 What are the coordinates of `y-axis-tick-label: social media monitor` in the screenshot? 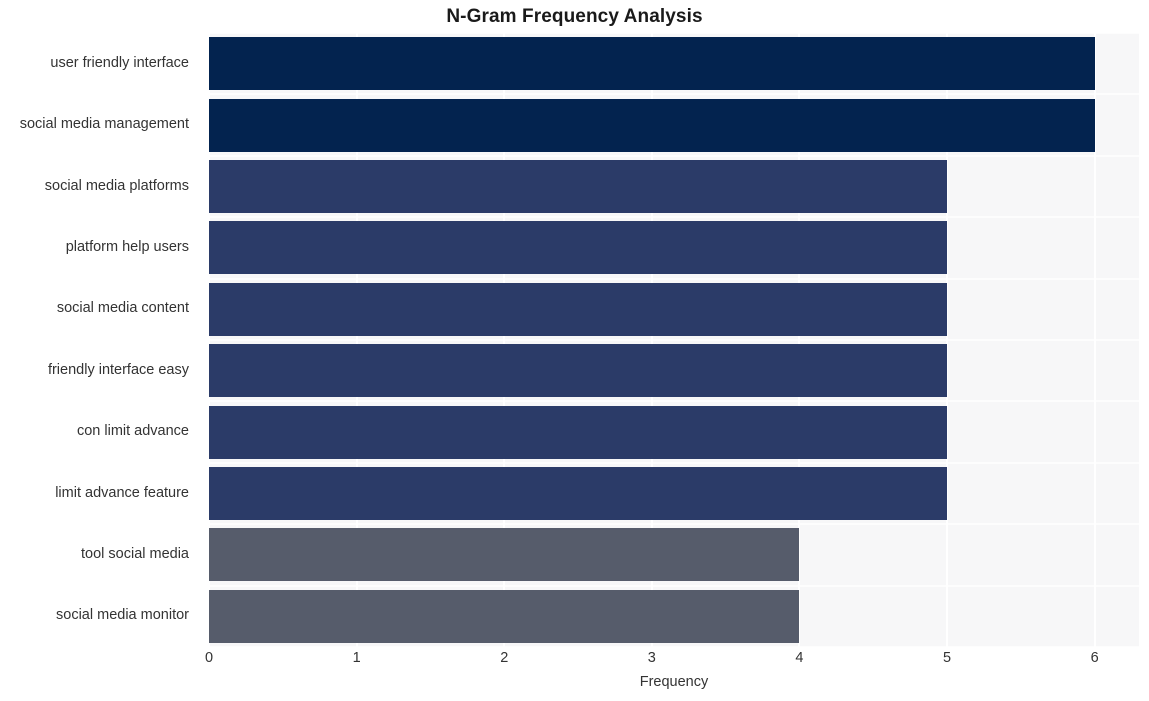 It's located at (122, 615).